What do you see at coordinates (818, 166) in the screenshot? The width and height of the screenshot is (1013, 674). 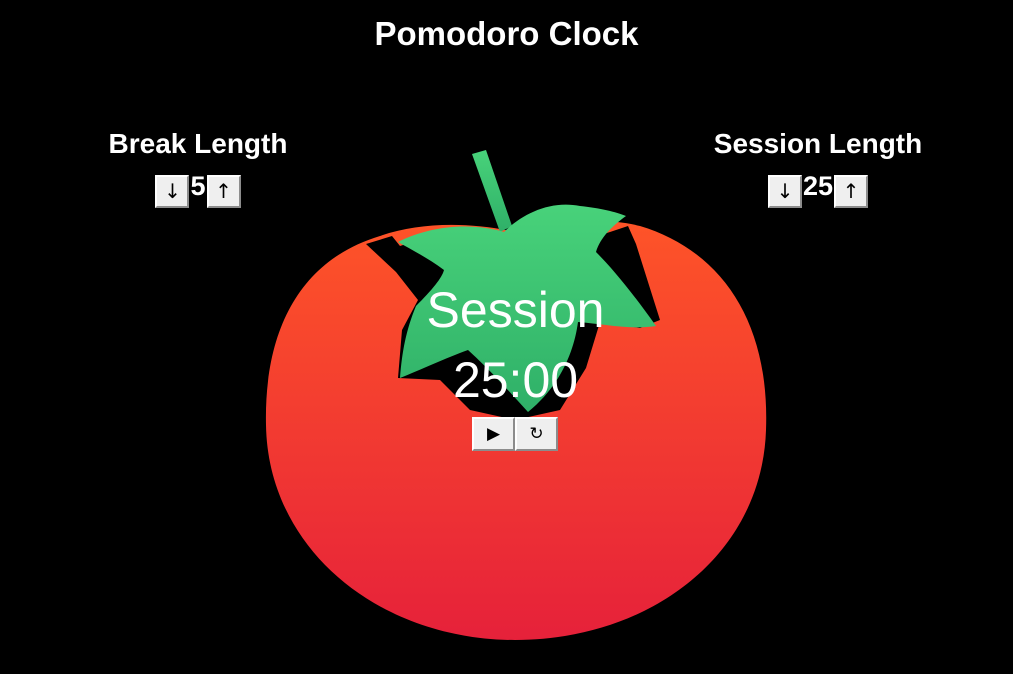 I see `session-length-control: Session Length ↓ 25 ↑` at bounding box center [818, 166].